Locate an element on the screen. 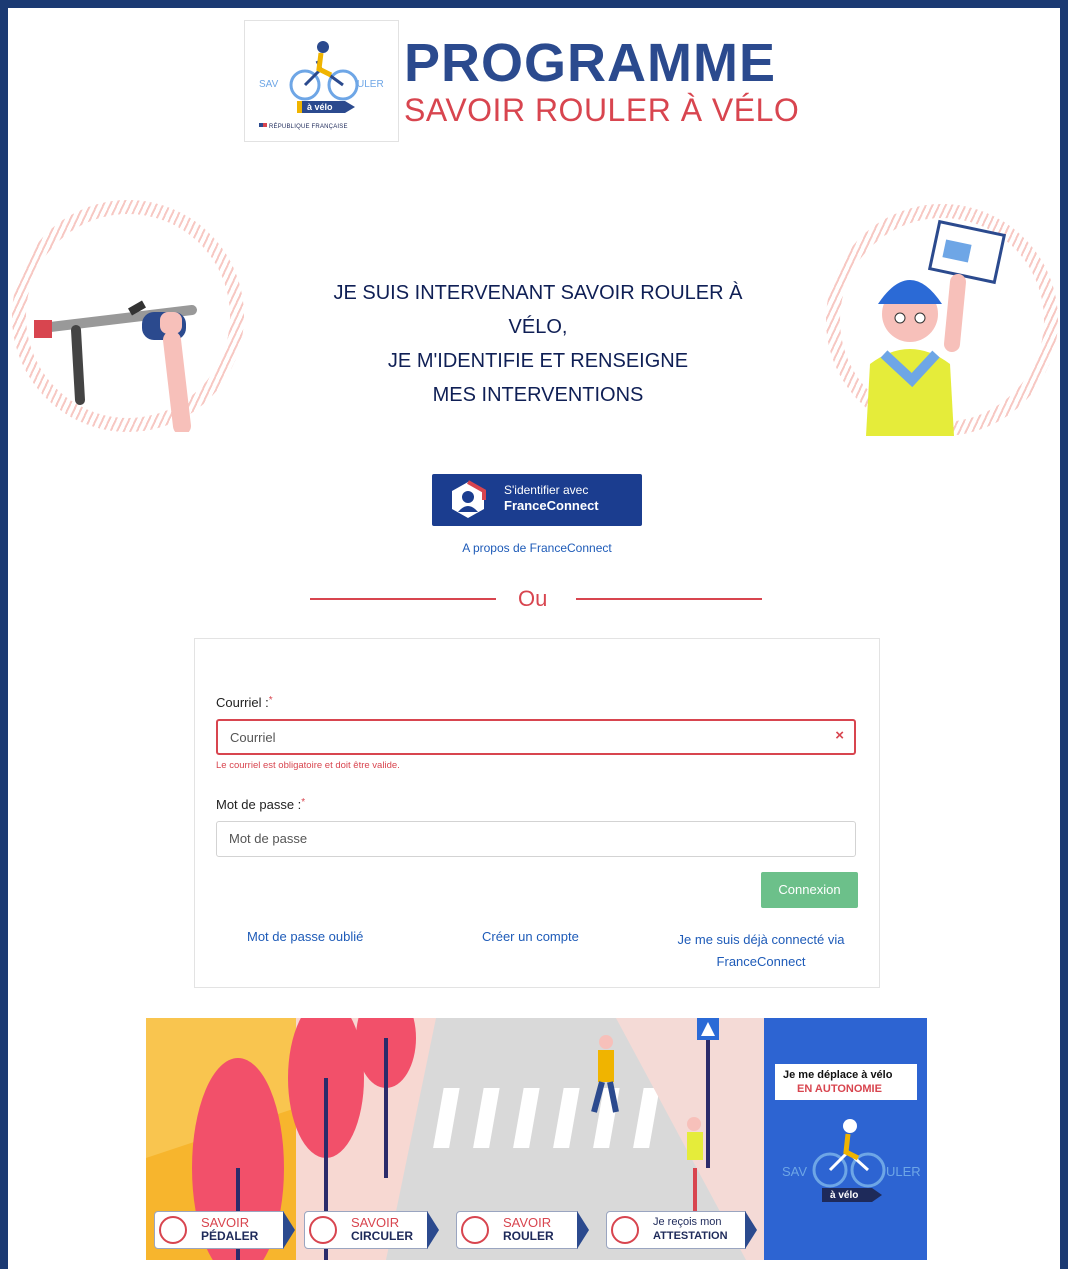 This screenshot has height=1269, width=1068. email-field-wrapper: × is located at coordinates (536, 737).